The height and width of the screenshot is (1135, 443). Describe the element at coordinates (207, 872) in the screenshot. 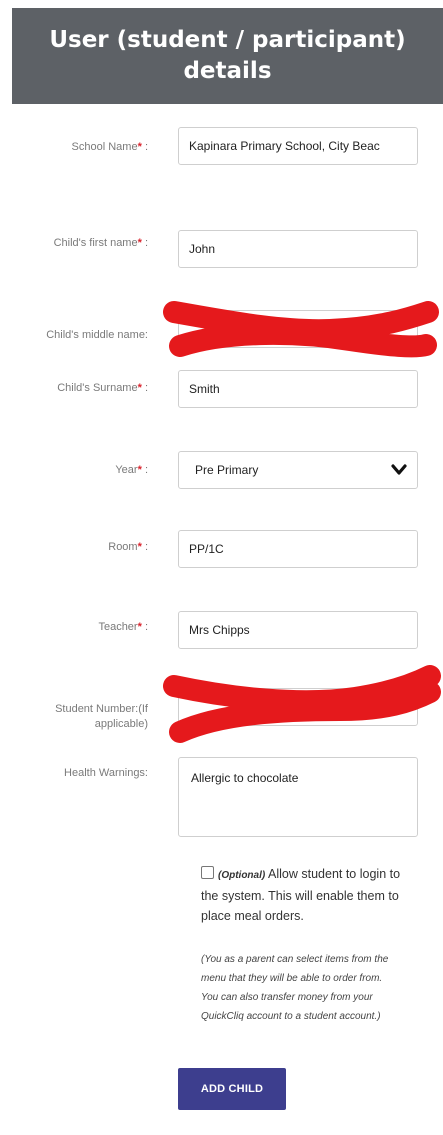

I see `allow-login-checkbox` at that location.